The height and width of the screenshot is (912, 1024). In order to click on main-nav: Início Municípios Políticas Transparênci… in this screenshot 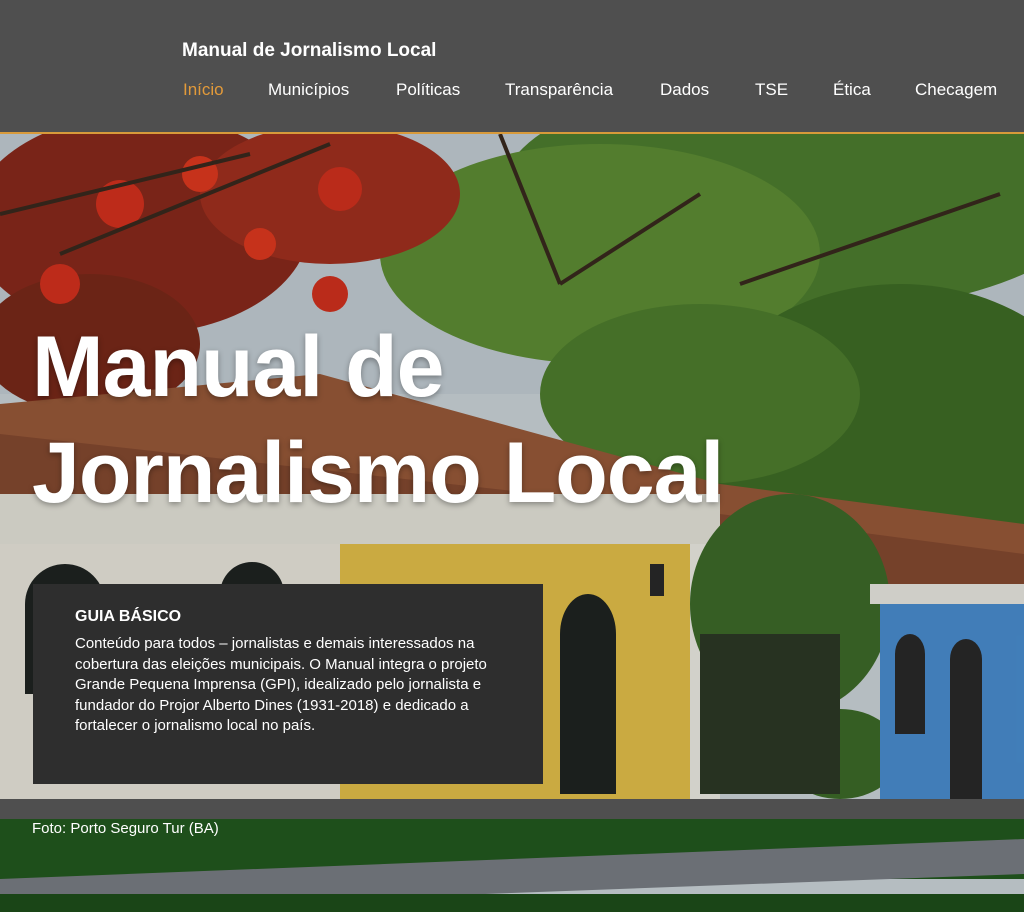, I will do `click(512, 92)`.